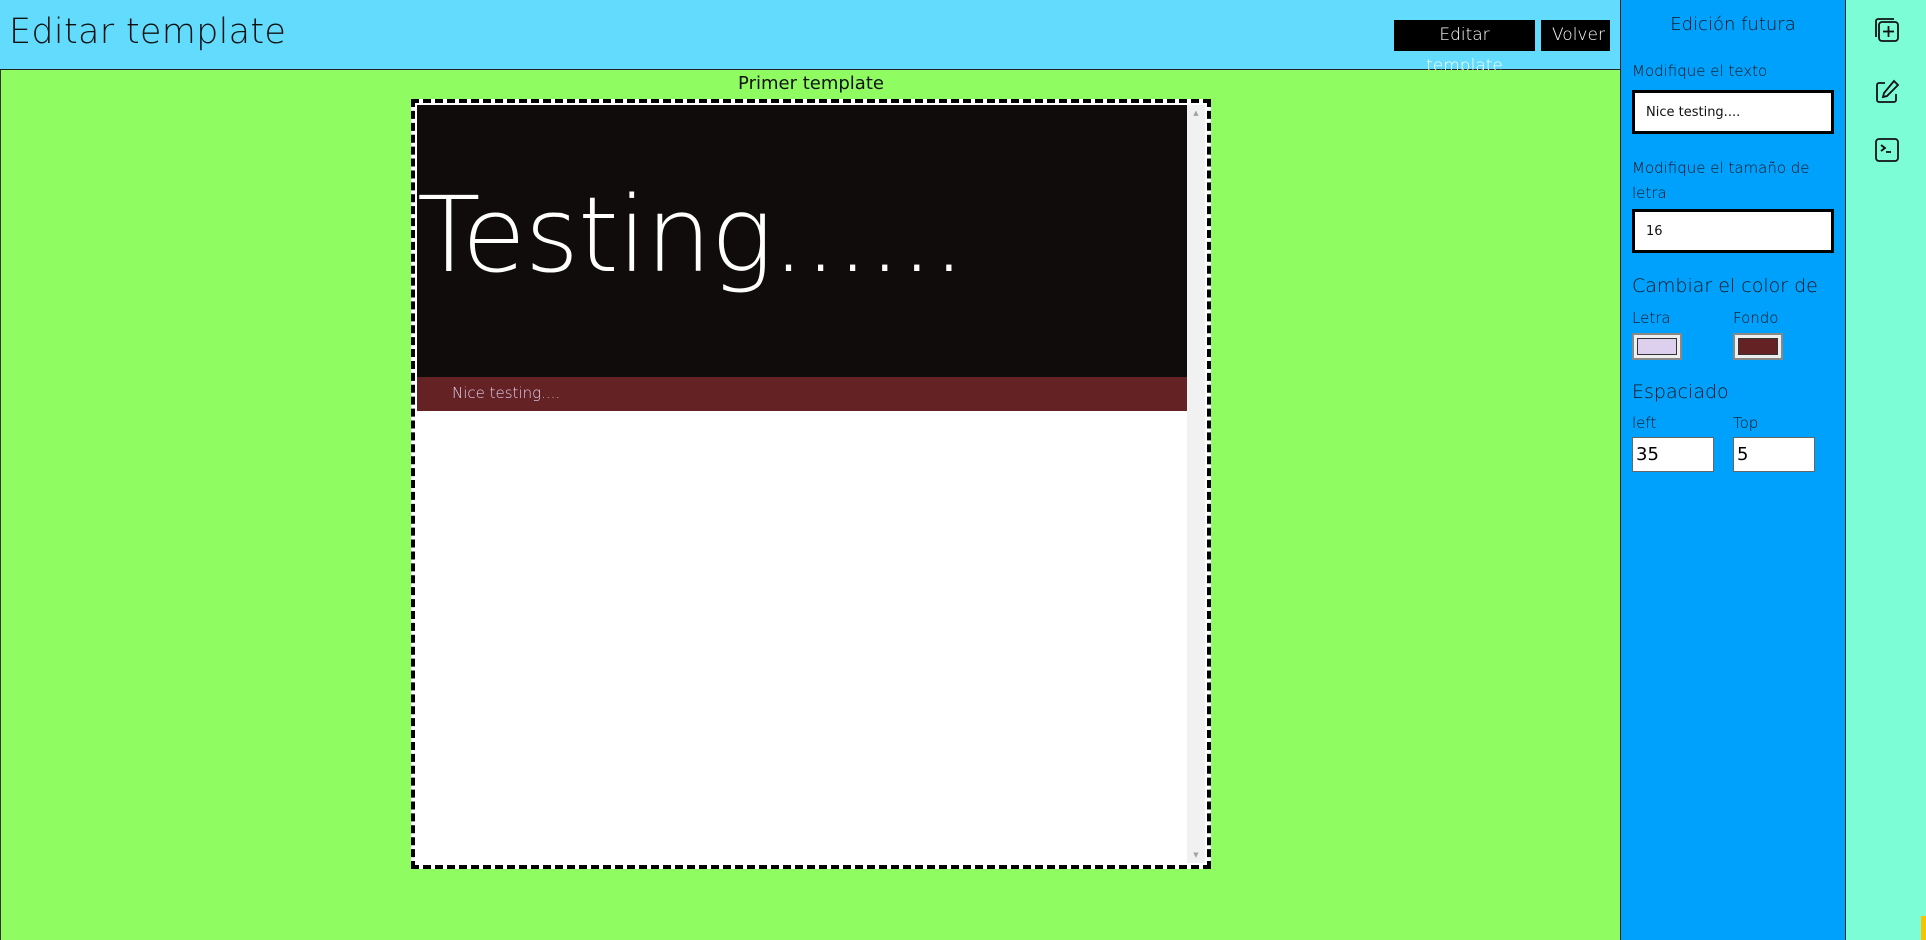 The width and height of the screenshot is (1926, 940). What do you see at coordinates (1774, 454) in the screenshot?
I see `spacing-top-input` at bounding box center [1774, 454].